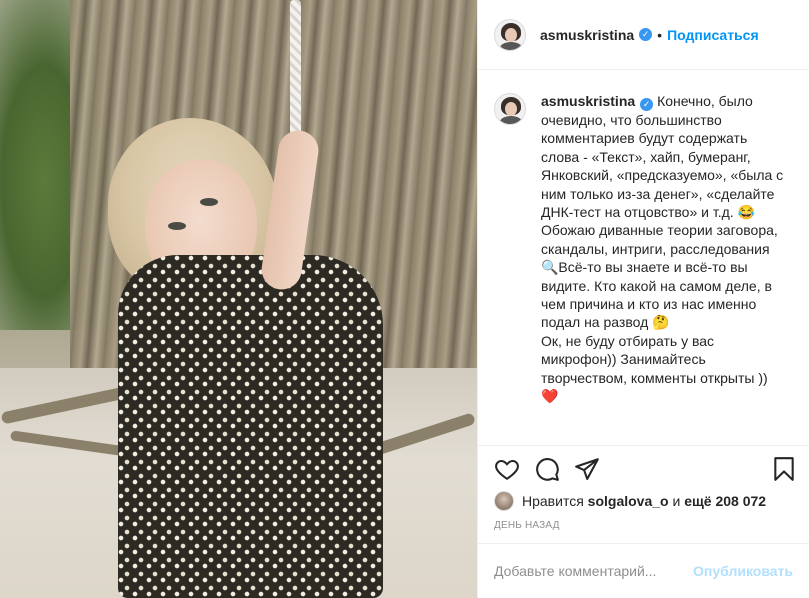 This screenshot has height=598, width=809. I want to click on share-icon, so click(587, 469).